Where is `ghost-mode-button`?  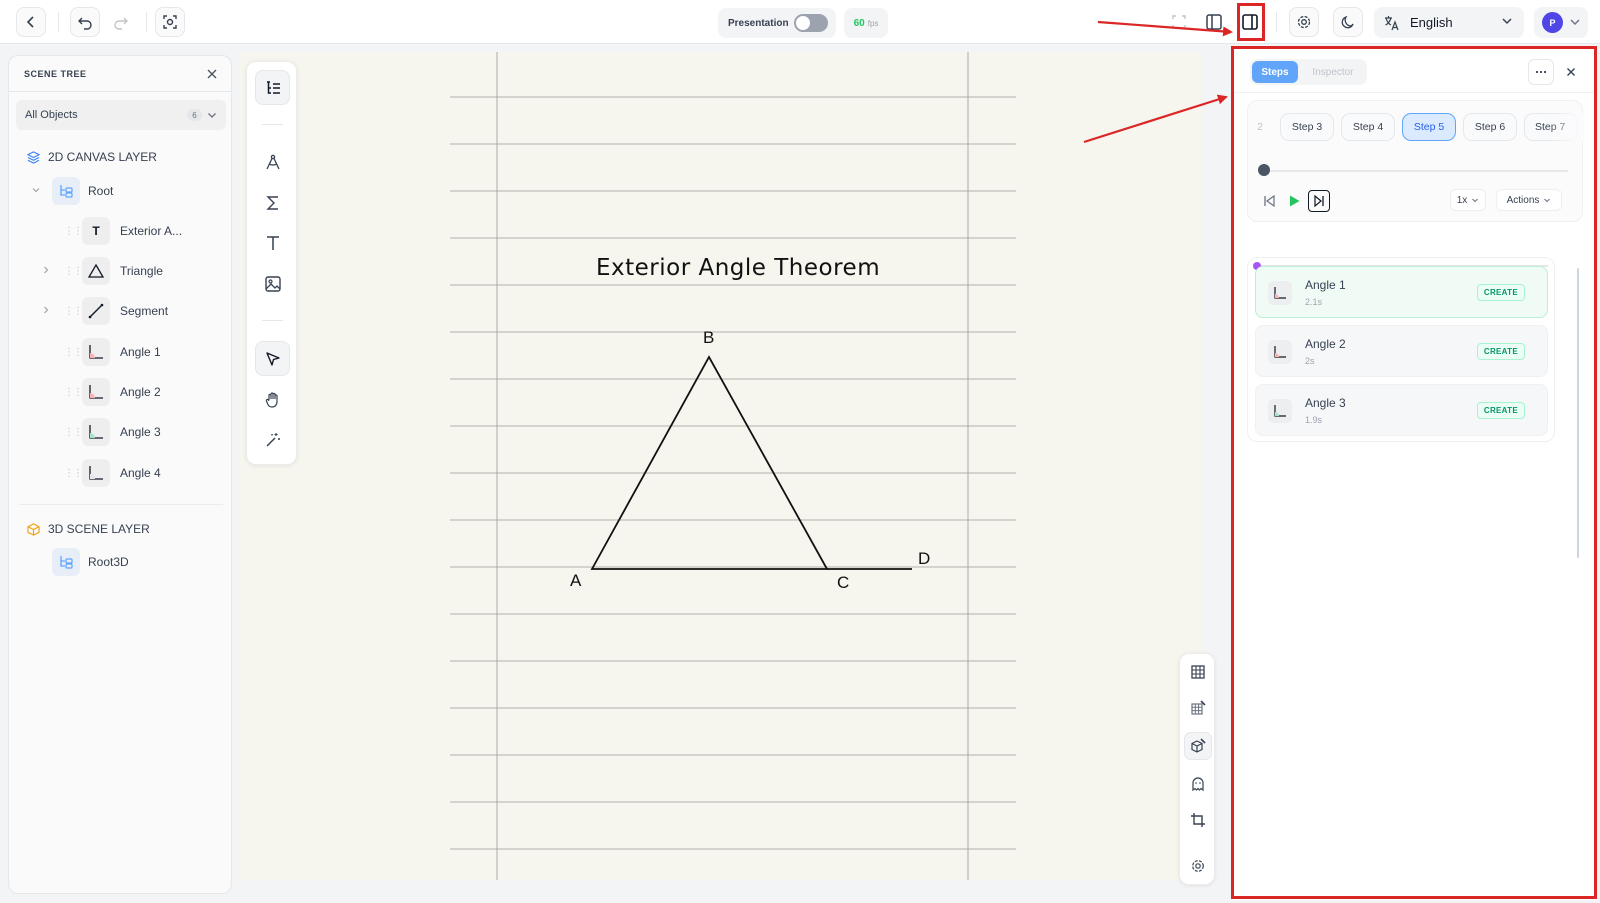 ghost-mode-button is located at coordinates (1198, 784).